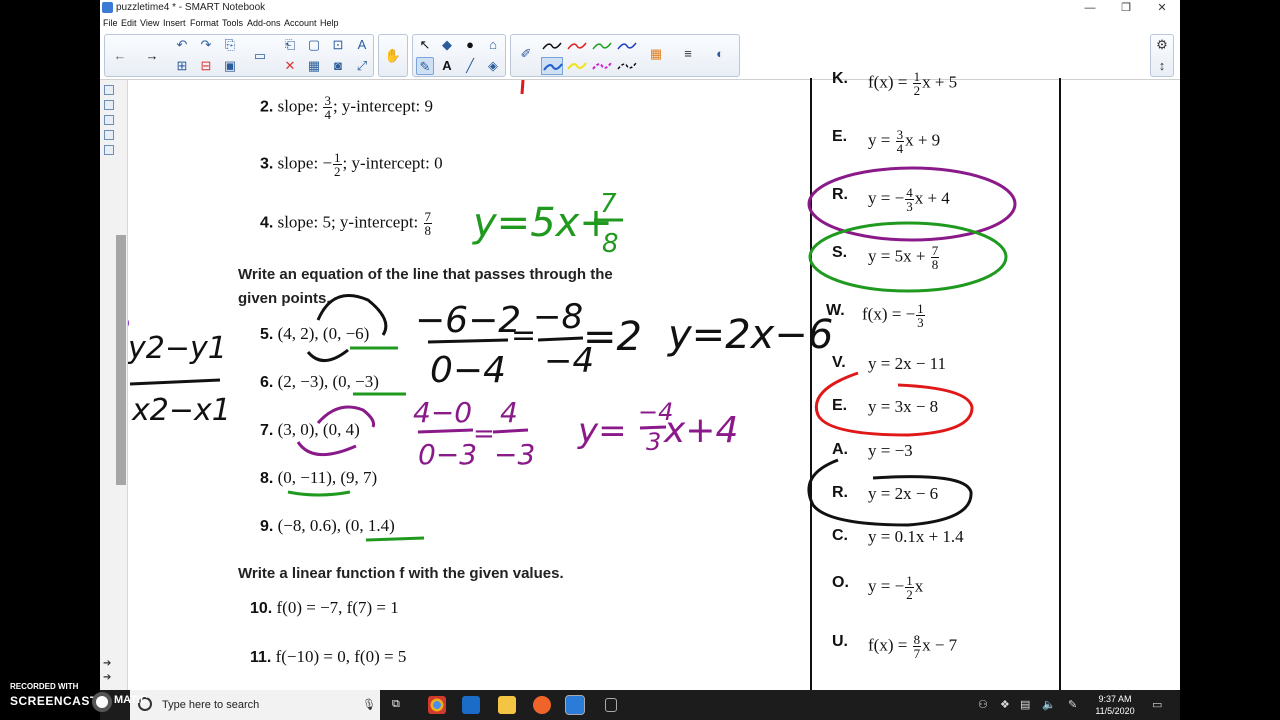 Image resolution: width=1280 pixels, height=720 pixels. I want to click on ink-p7-num2: 4, so click(509, 412).